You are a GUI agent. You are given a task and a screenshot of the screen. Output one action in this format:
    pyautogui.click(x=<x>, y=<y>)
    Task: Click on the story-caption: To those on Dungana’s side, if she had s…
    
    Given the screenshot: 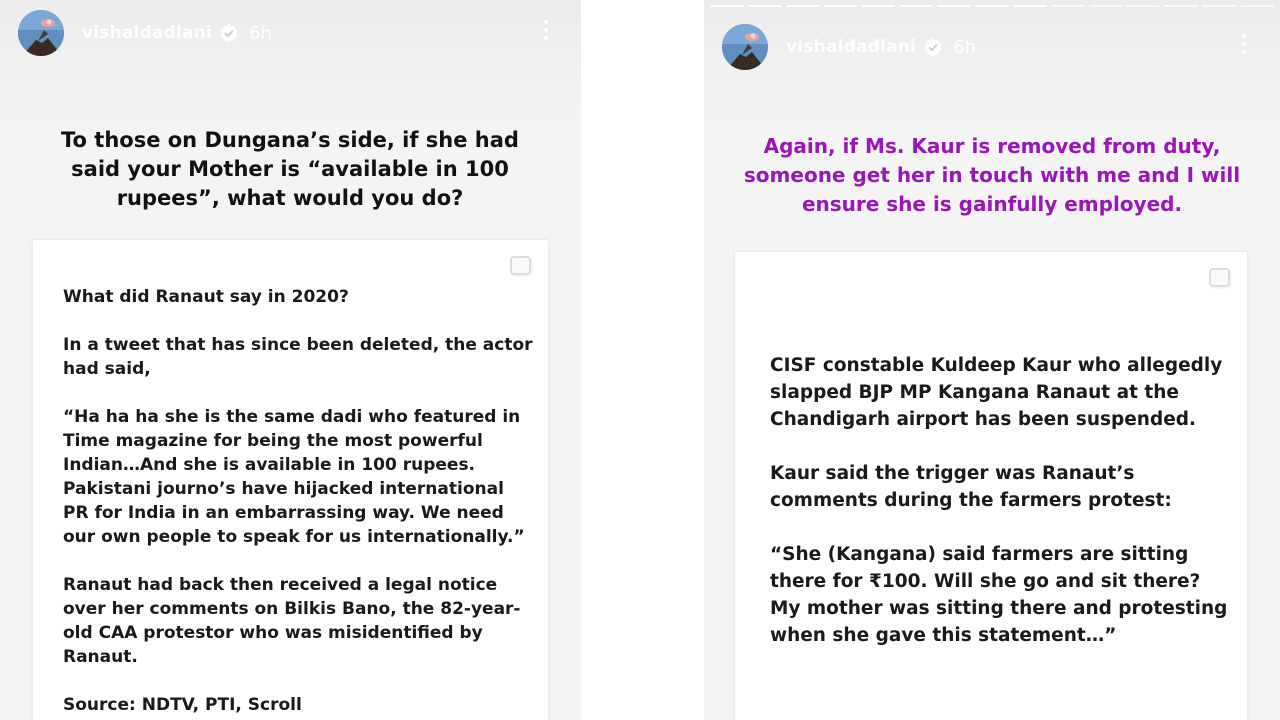 What is the action you would take?
    pyautogui.click(x=290, y=169)
    